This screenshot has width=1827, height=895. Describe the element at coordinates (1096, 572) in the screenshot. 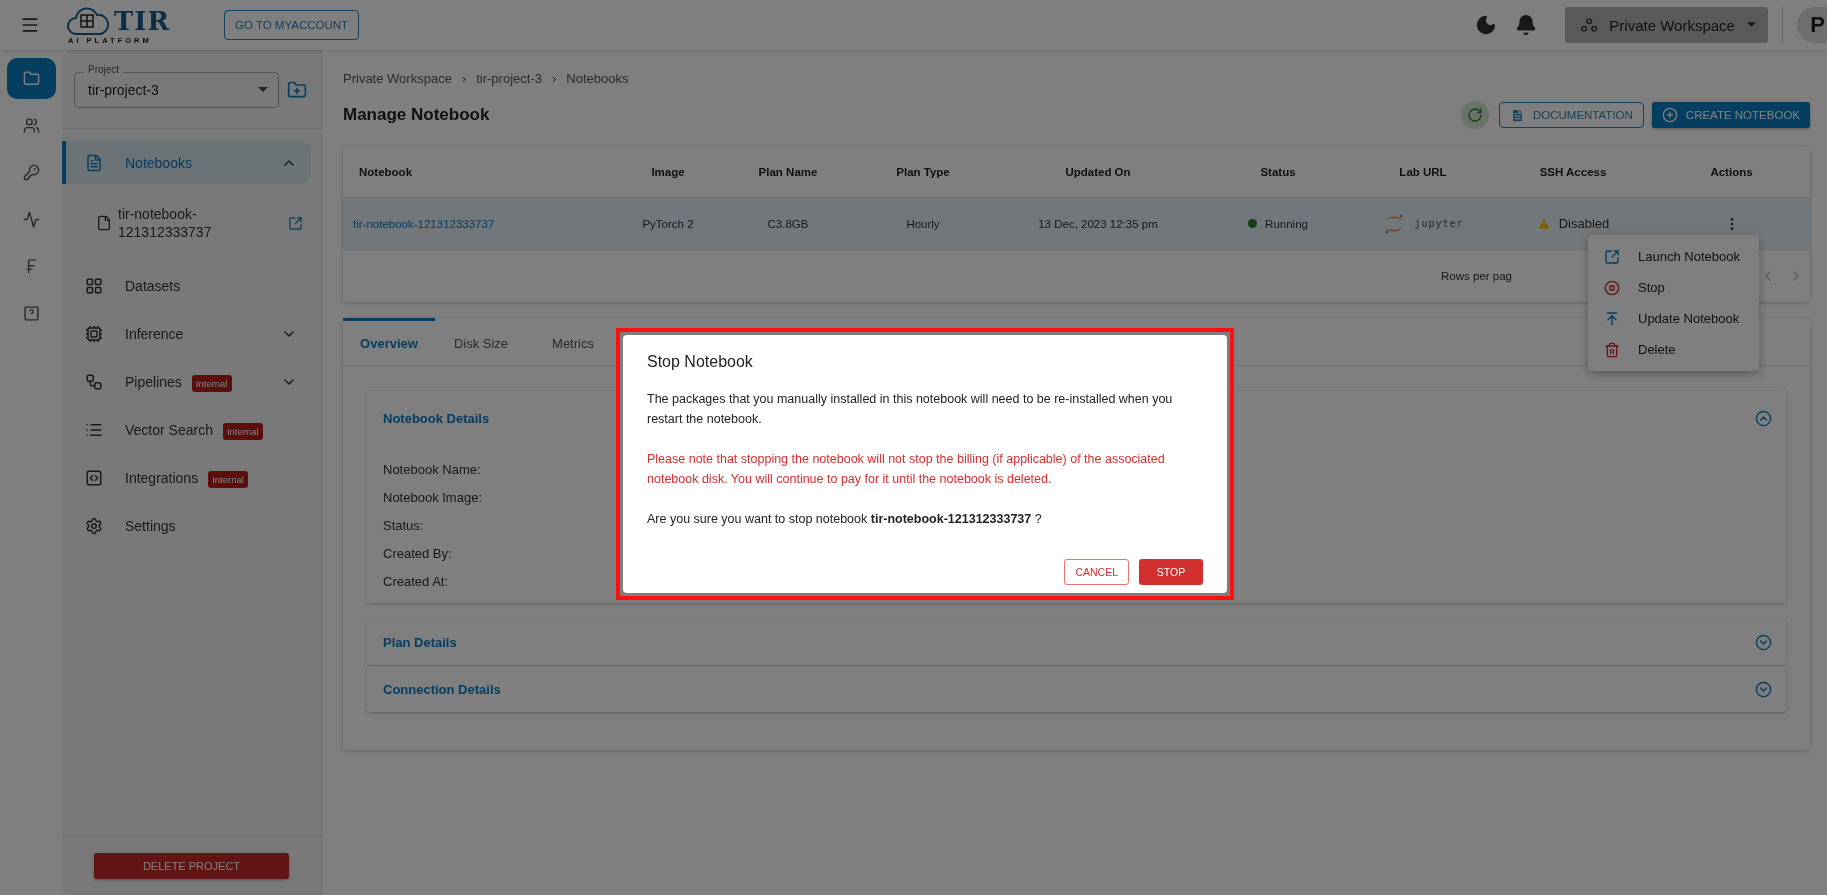

I see `cancel-button: CANCEL` at that location.